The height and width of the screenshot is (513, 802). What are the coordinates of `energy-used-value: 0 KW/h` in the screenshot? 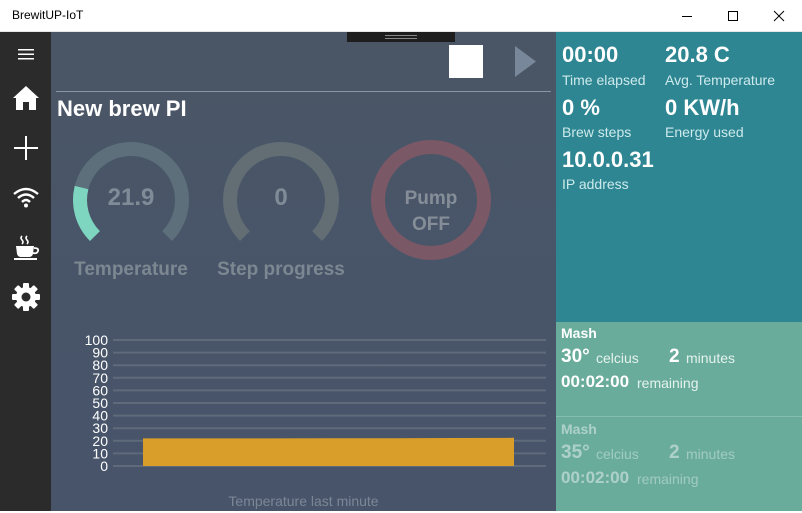 It's located at (702, 107).